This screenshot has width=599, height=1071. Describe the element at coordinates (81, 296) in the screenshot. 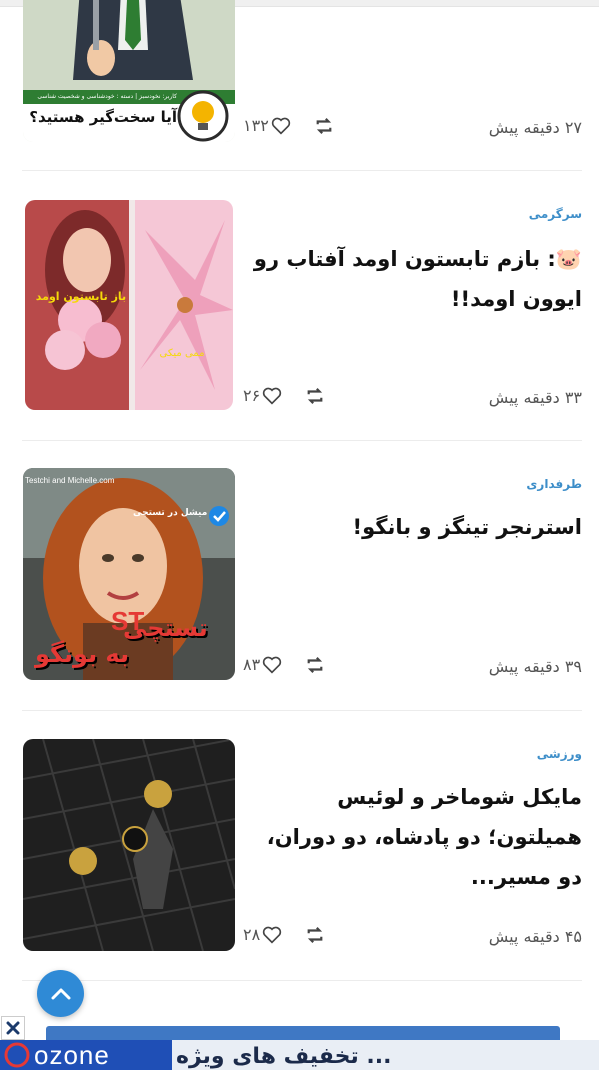

I see `thumbnail-caption-left: باز تابستون اومد` at that location.